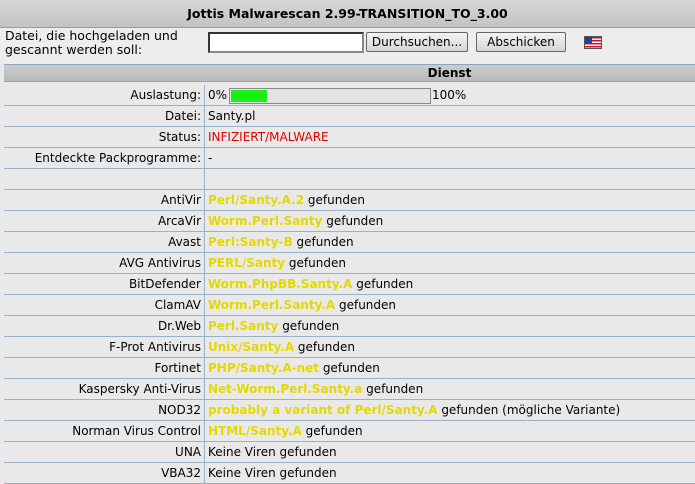 This screenshot has width=695, height=484. What do you see at coordinates (272, 305) in the screenshot?
I see `detection-name: Worm.Perl.Santy.A` at bounding box center [272, 305].